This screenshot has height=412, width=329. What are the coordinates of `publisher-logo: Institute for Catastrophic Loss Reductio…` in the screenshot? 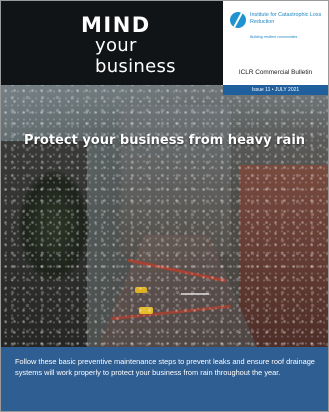 It's located at (279, 20).